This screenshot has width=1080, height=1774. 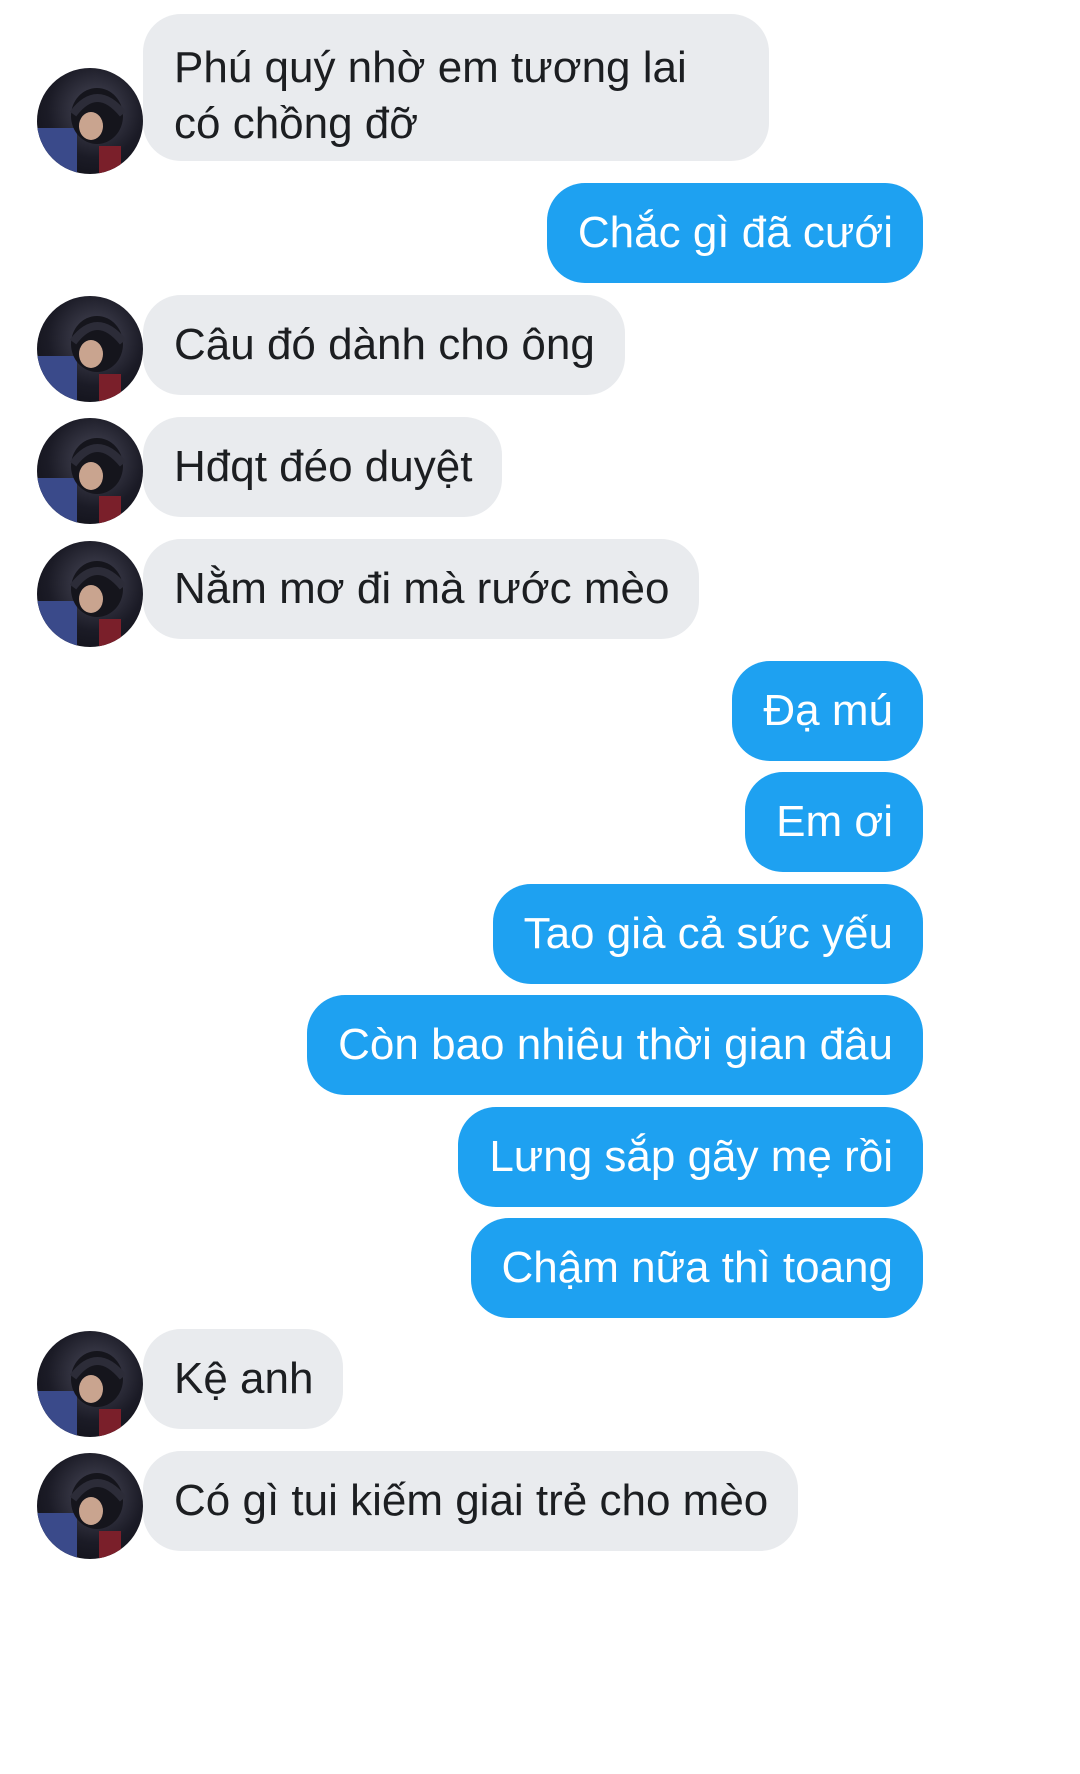 What do you see at coordinates (421, 589) in the screenshot?
I see `message-bubble-incoming: Nằm mơ đi mà rước mèo` at bounding box center [421, 589].